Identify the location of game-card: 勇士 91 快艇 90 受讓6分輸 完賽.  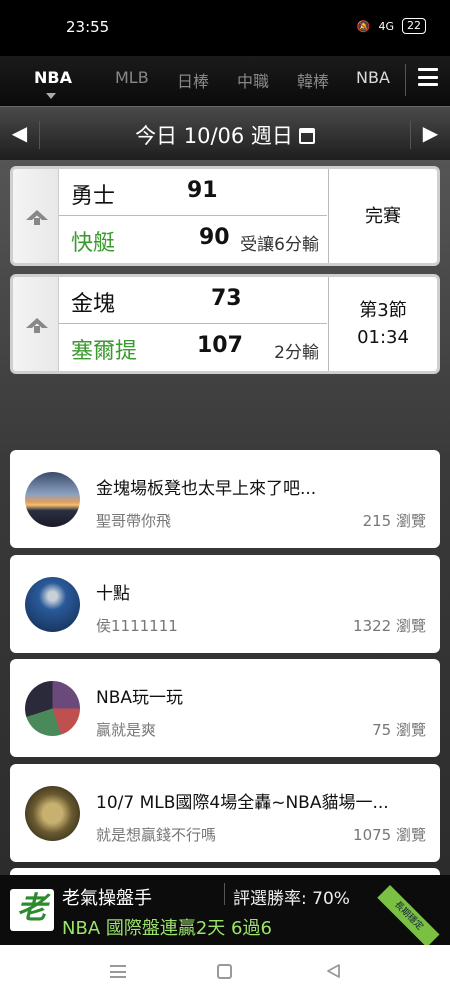
(225, 216).